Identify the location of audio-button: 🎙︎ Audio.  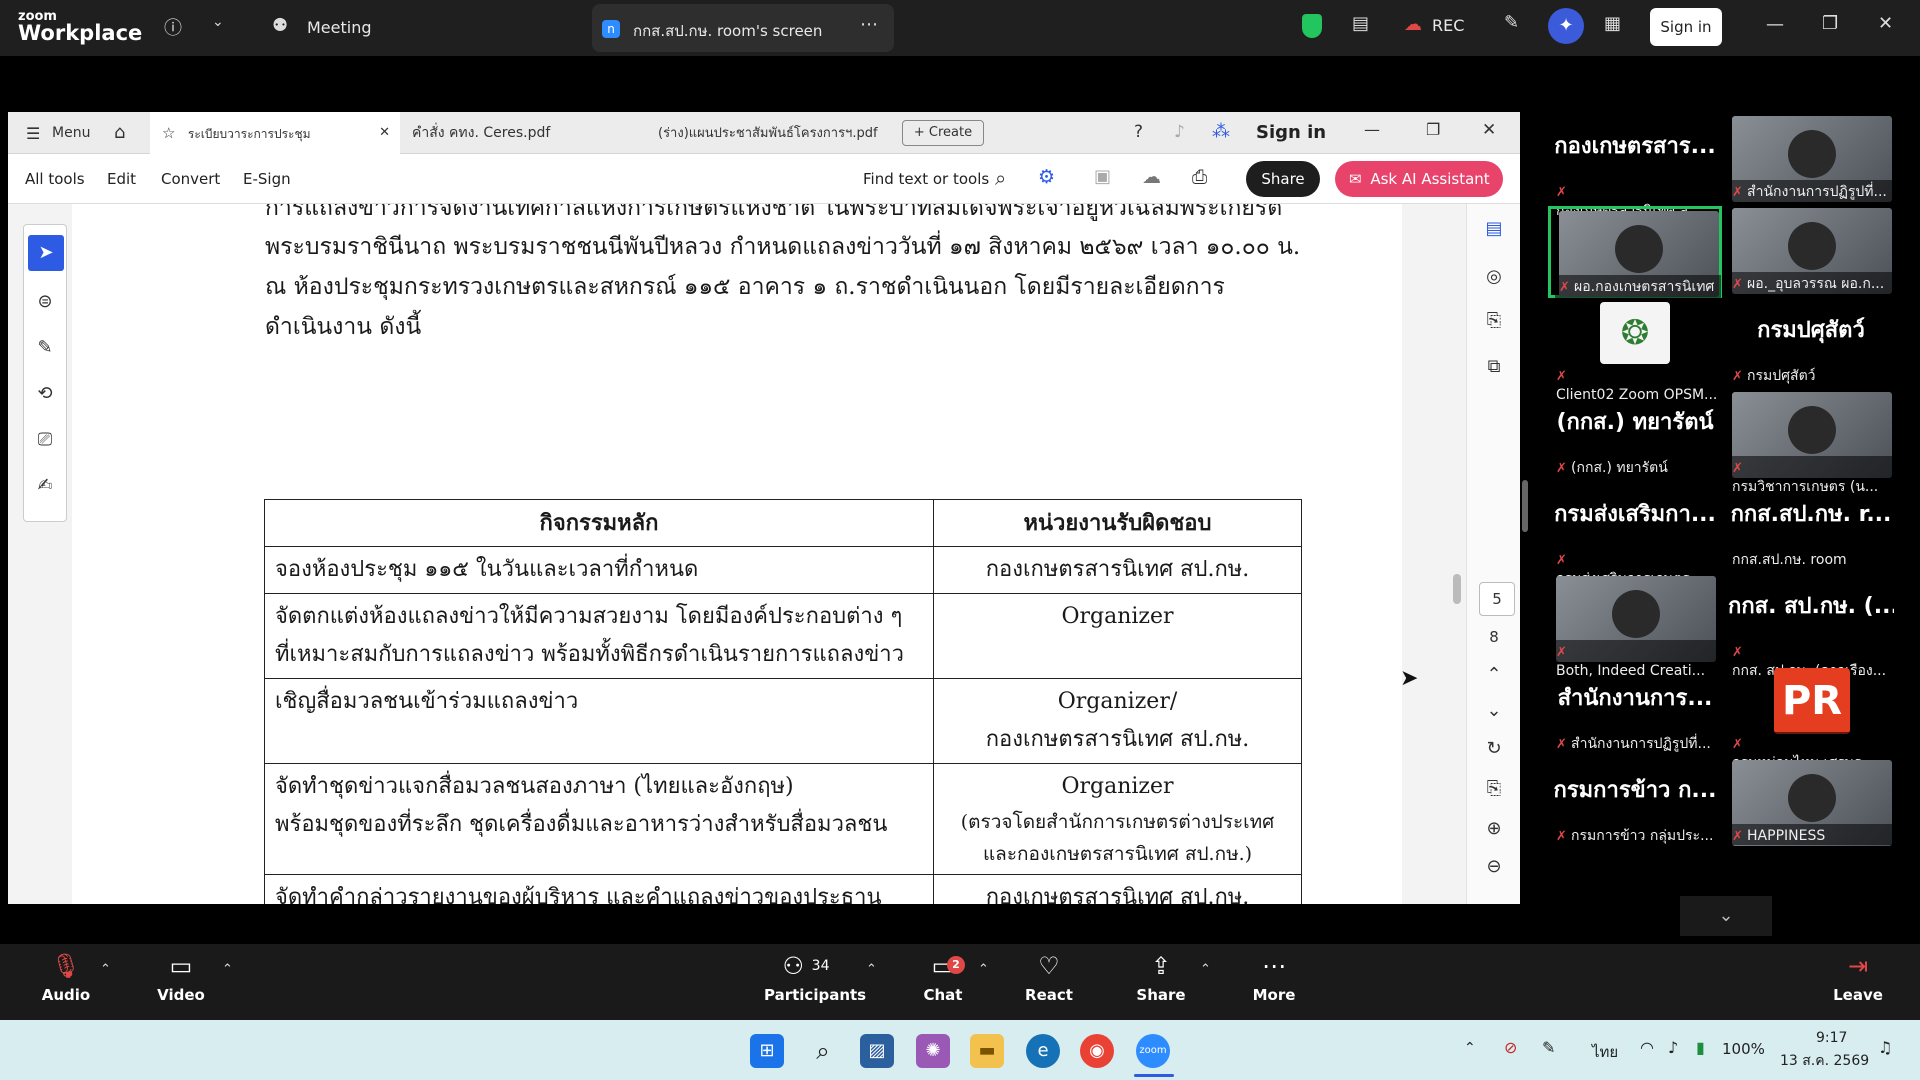
(66, 975).